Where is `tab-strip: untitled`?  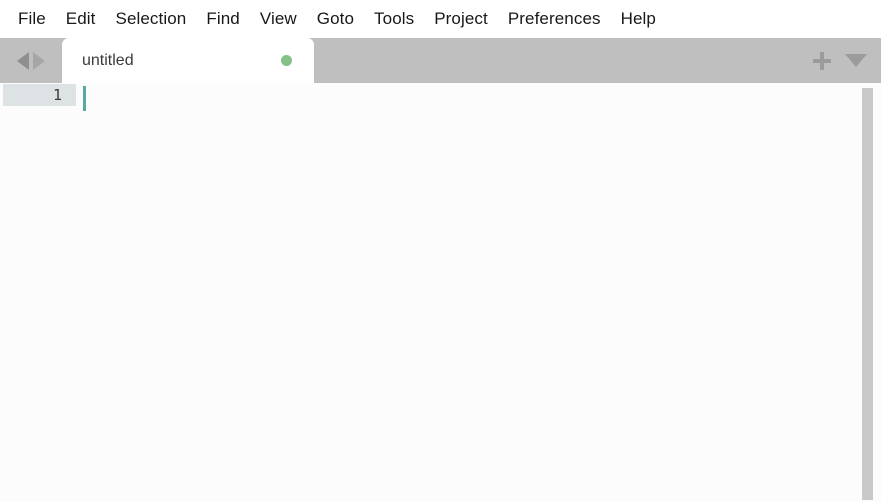 tab-strip: untitled is located at coordinates (440, 60).